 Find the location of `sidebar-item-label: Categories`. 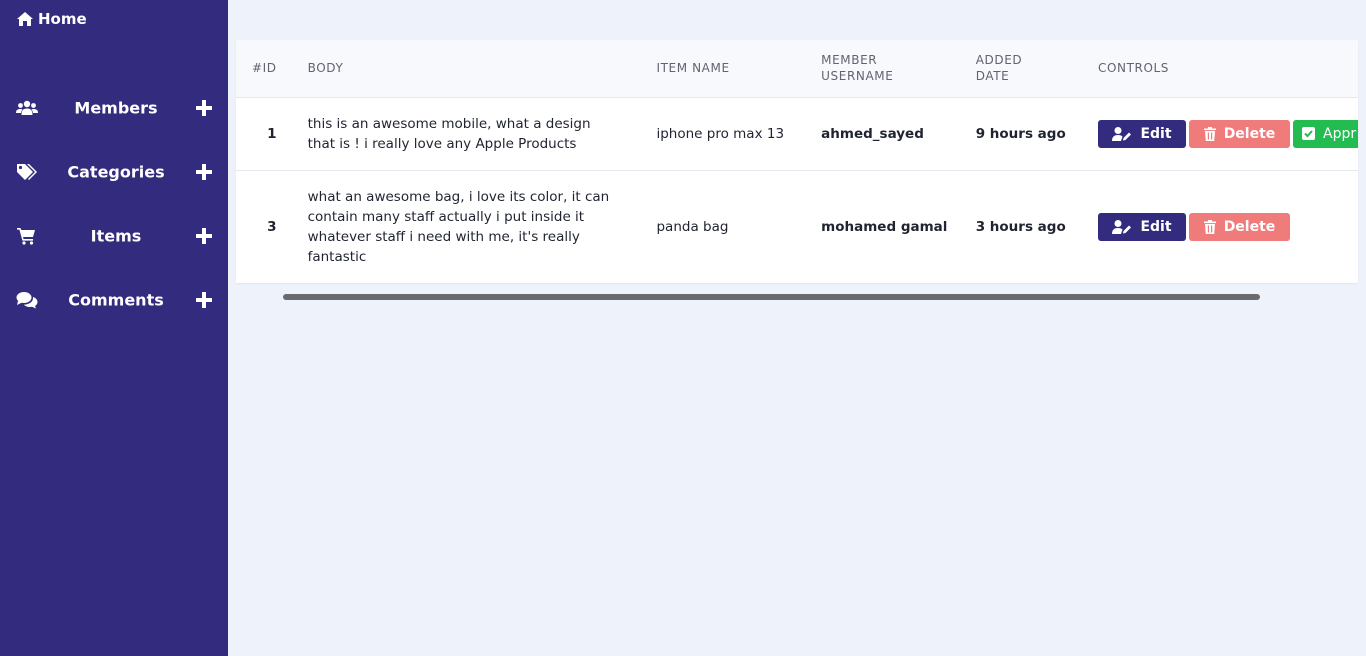

sidebar-item-label: Categories is located at coordinates (116, 172).